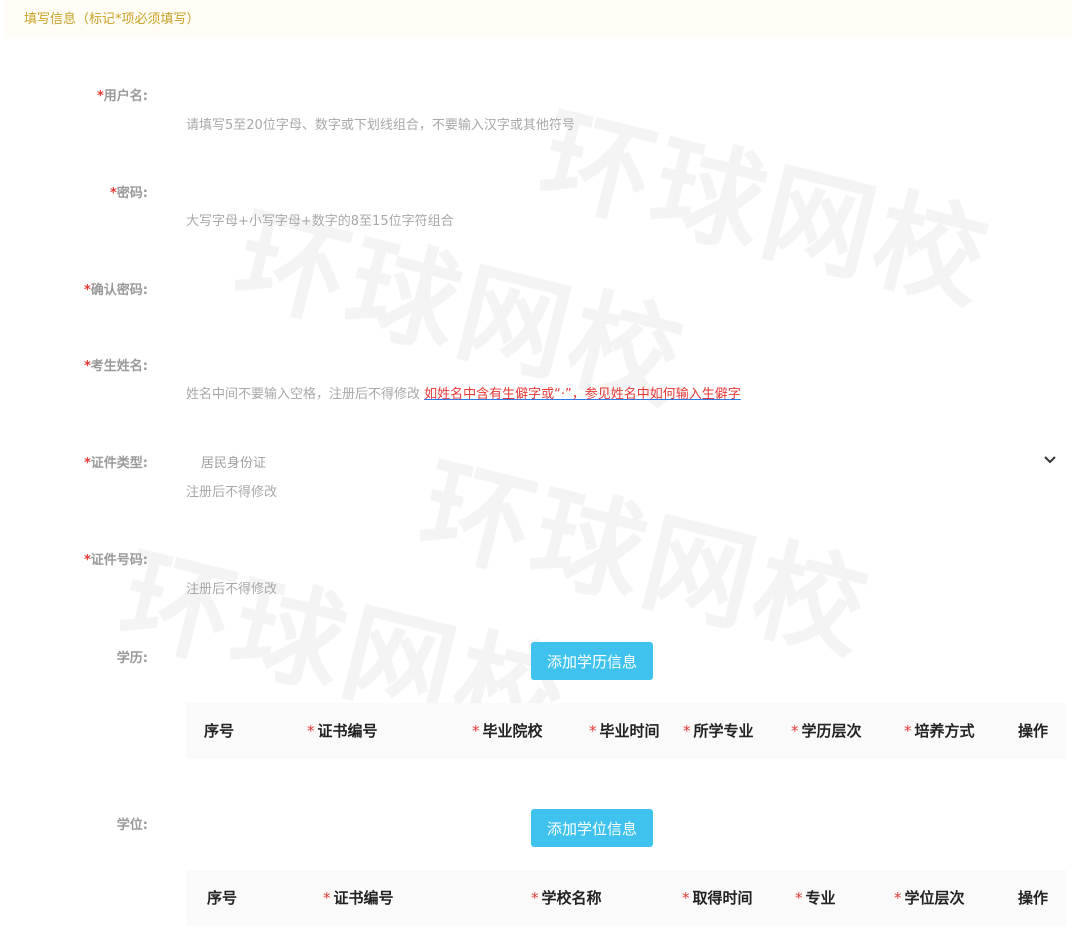 The height and width of the screenshot is (926, 1072). What do you see at coordinates (234, 463) in the screenshot?
I see `id-type-select-value: 居民身份证` at bounding box center [234, 463].